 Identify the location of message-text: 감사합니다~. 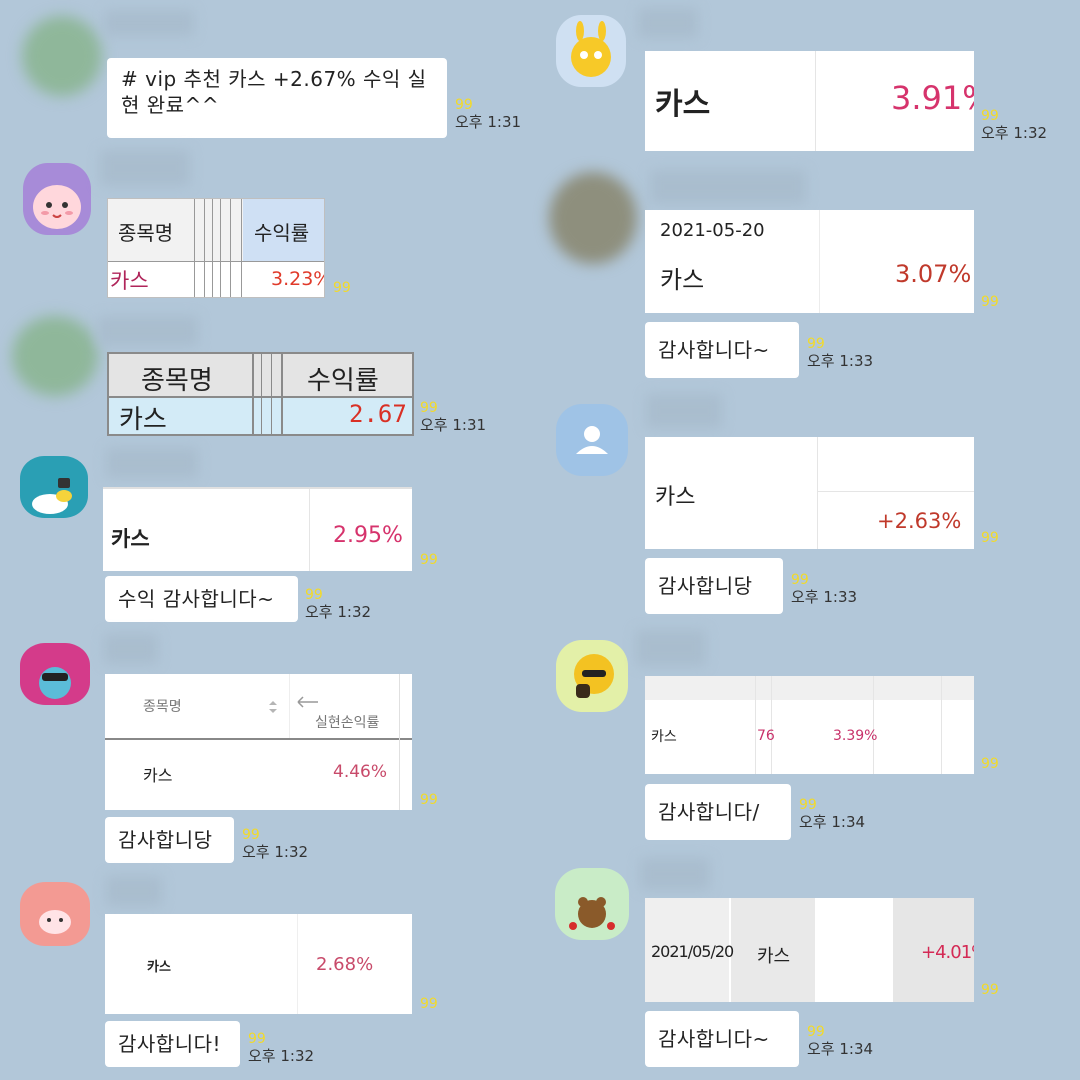
(714, 1039).